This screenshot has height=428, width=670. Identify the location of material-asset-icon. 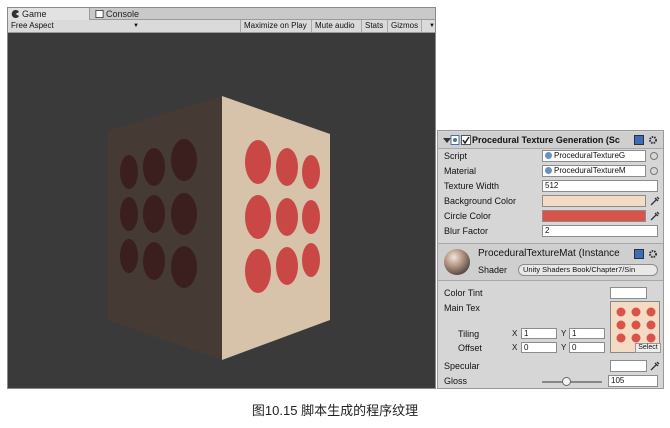
(548, 170).